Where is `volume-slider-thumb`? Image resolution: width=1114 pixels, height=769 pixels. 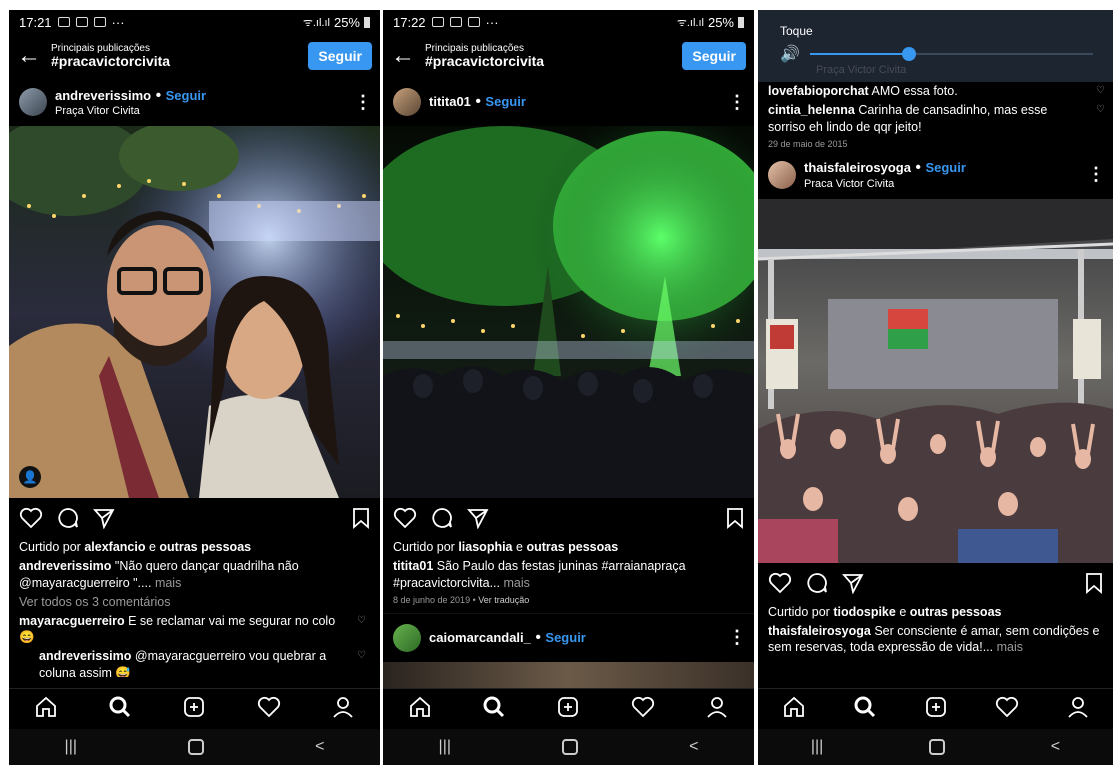 volume-slider-thumb is located at coordinates (909, 54).